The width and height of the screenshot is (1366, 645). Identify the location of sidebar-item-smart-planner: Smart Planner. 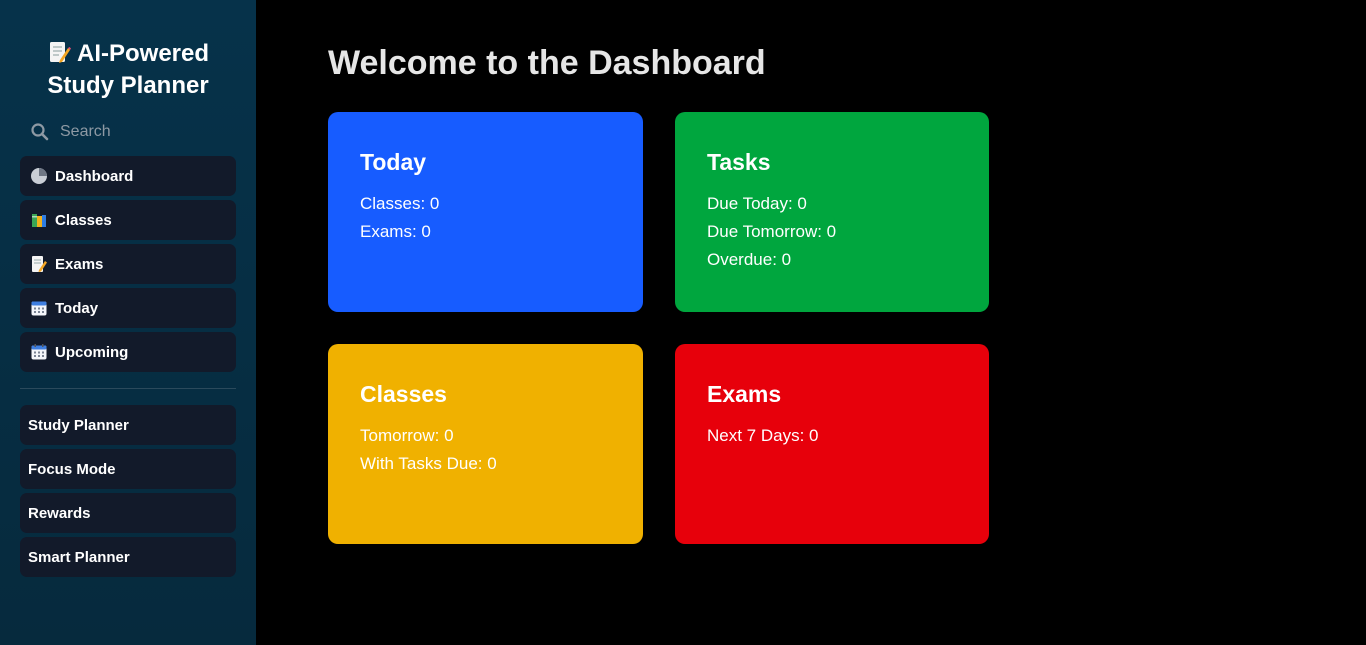
(128, 557).